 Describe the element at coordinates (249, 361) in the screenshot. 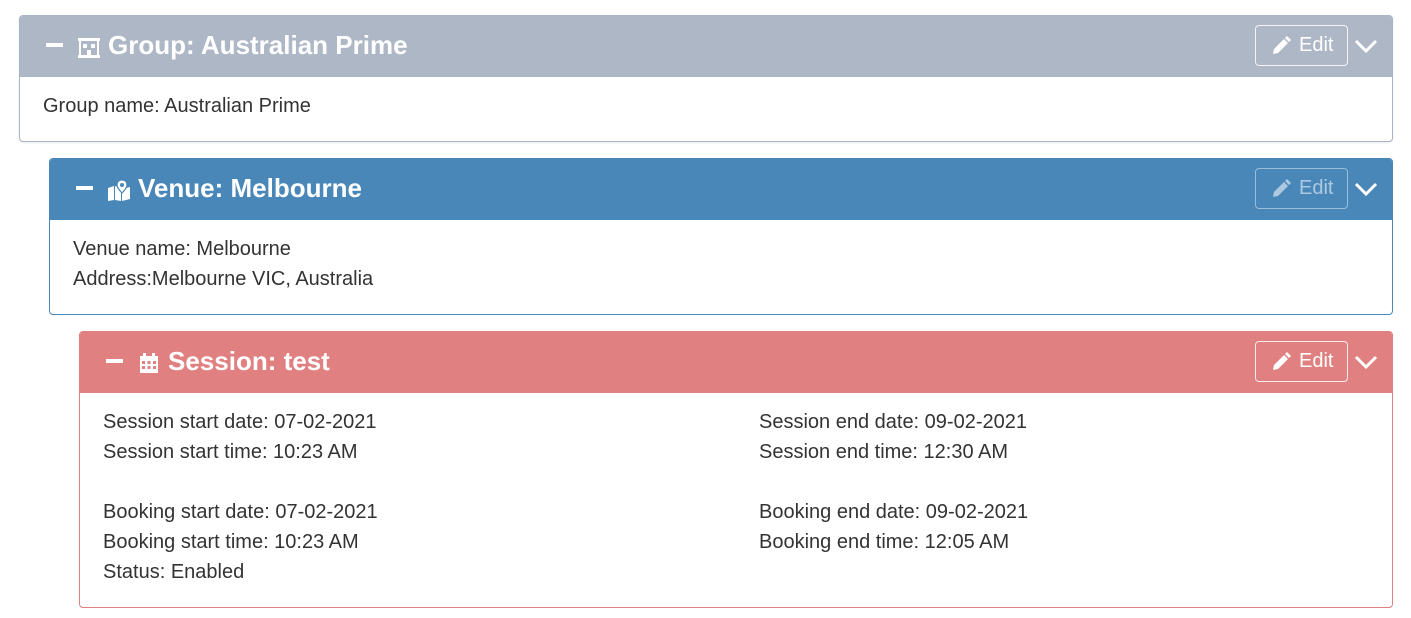

I see `session-title: Session: test` at that location.